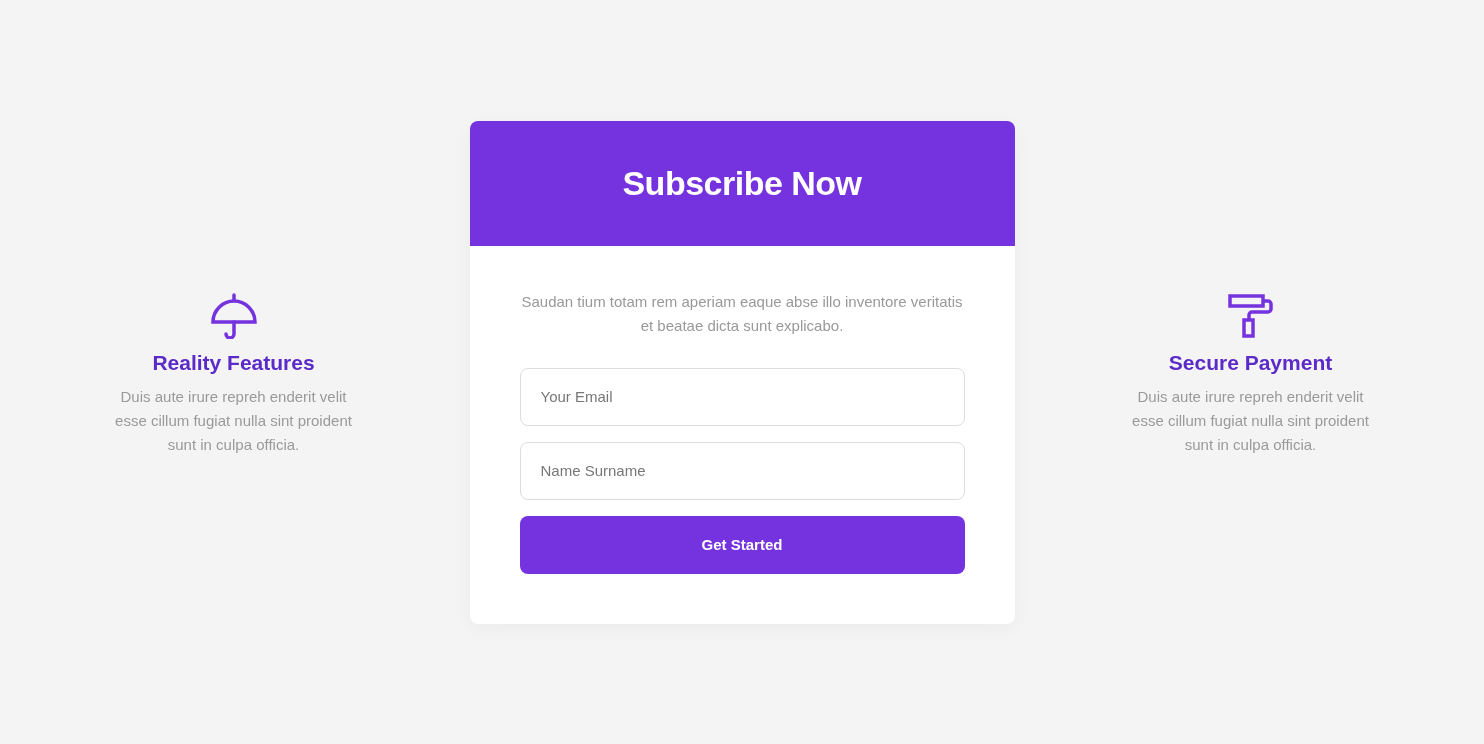 The height and width of the screenshot is (744, 1484). What do you see at coordinates (1250, 363) in the screenshot?
I see `feature-title: Secure Payment` at bounding box center [1250, 363].